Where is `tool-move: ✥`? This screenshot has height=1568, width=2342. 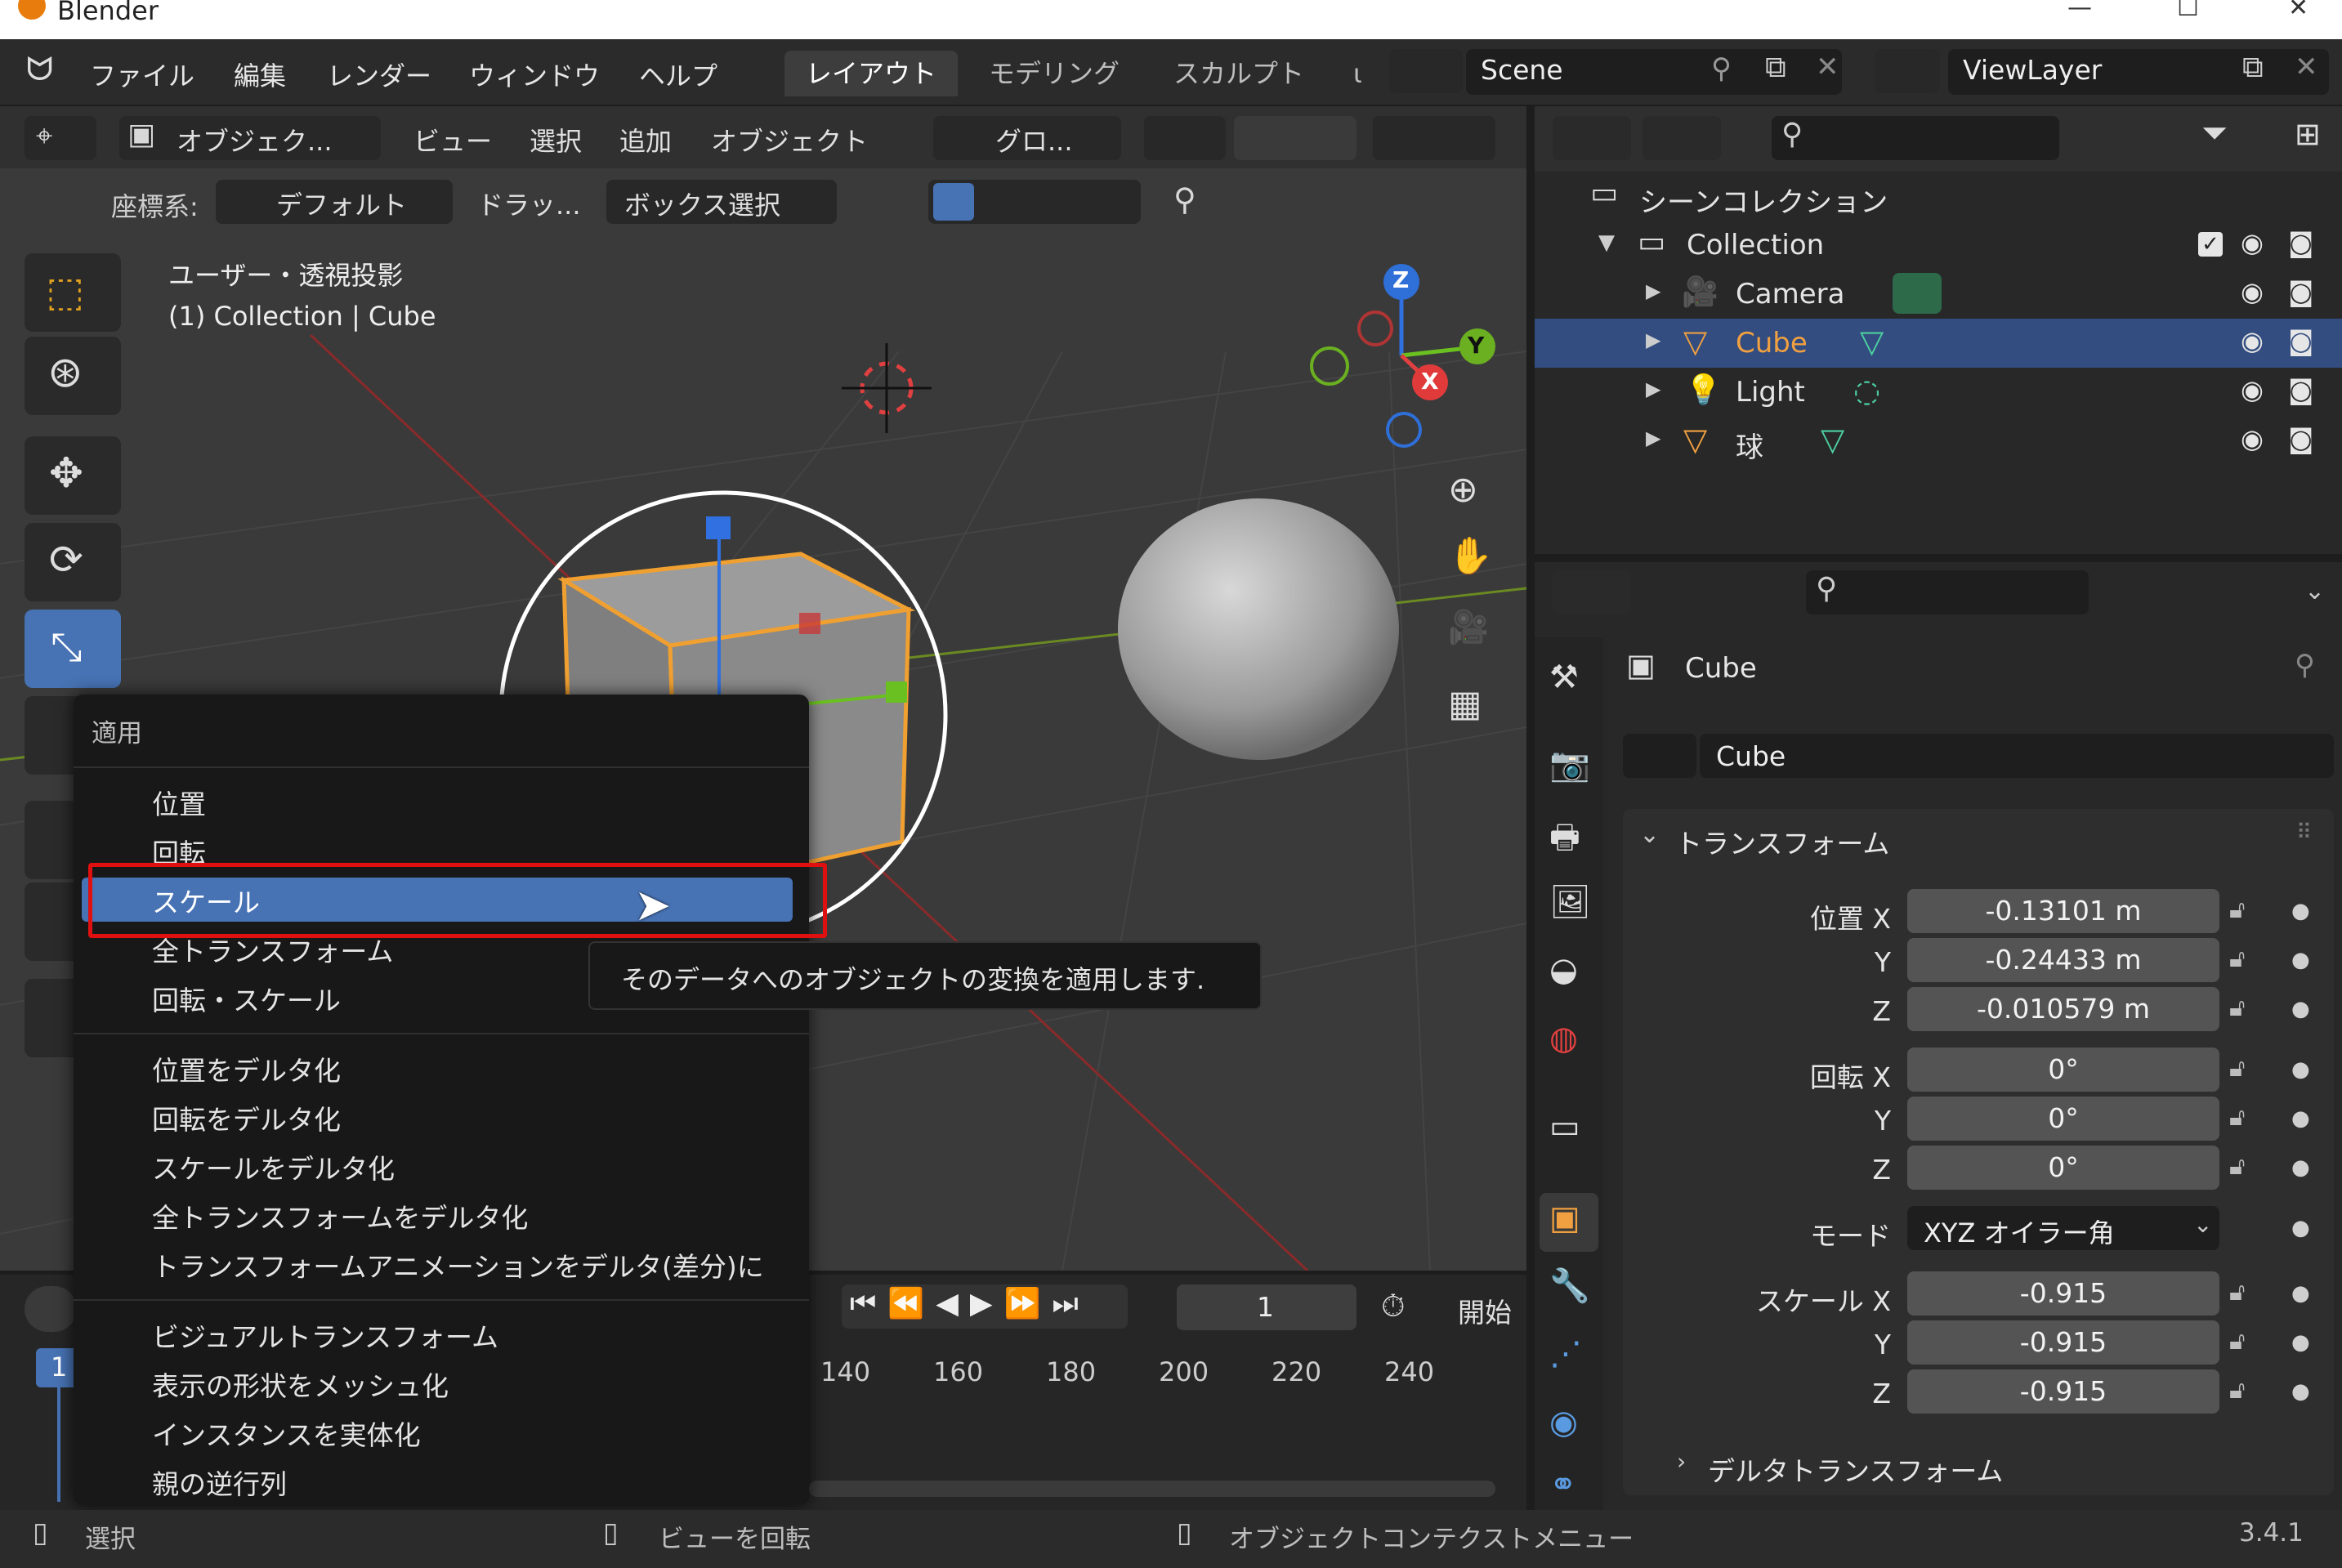
tool-move: ✥ is located at coordinates (73, 475).